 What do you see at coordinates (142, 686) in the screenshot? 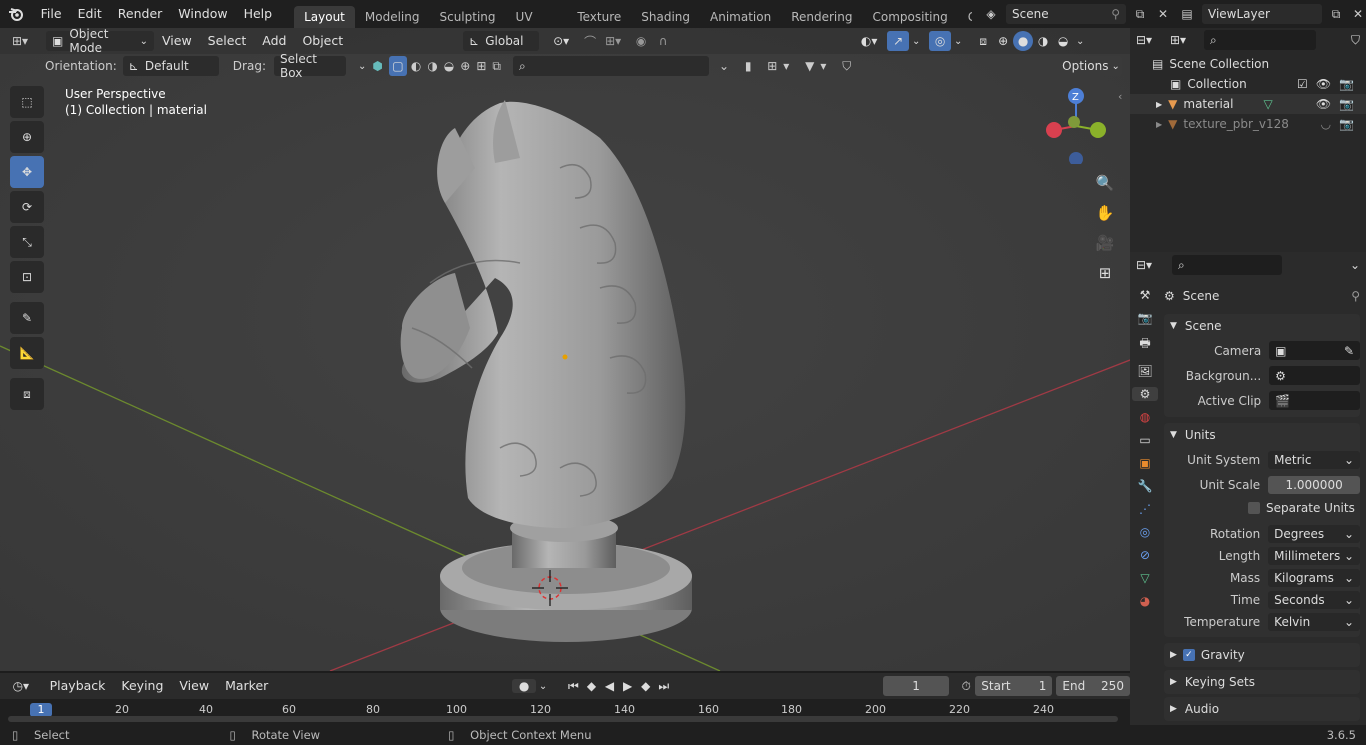
I see `timeline-menu-keying: Keying` at bounding box center [142, 686].